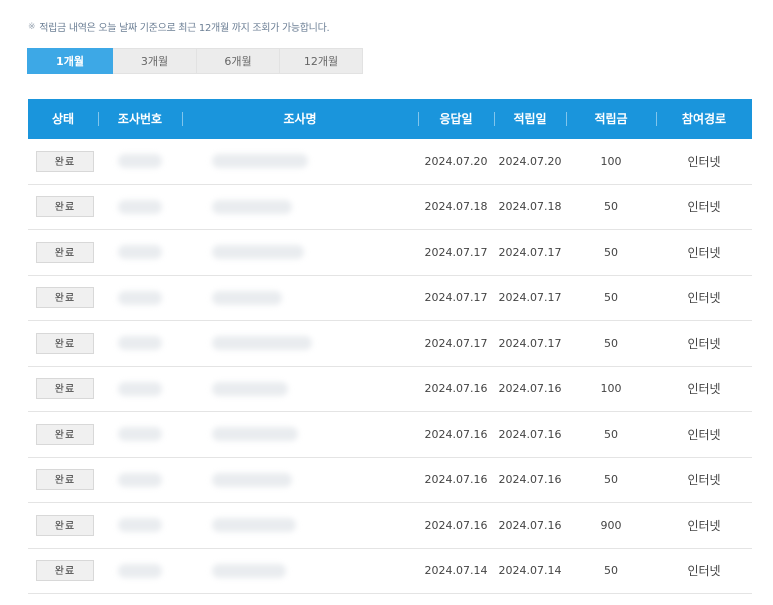 The width and height of the screenshot is (773, 605). I want to click on header-response-date: 응답일, so click(456, 119).